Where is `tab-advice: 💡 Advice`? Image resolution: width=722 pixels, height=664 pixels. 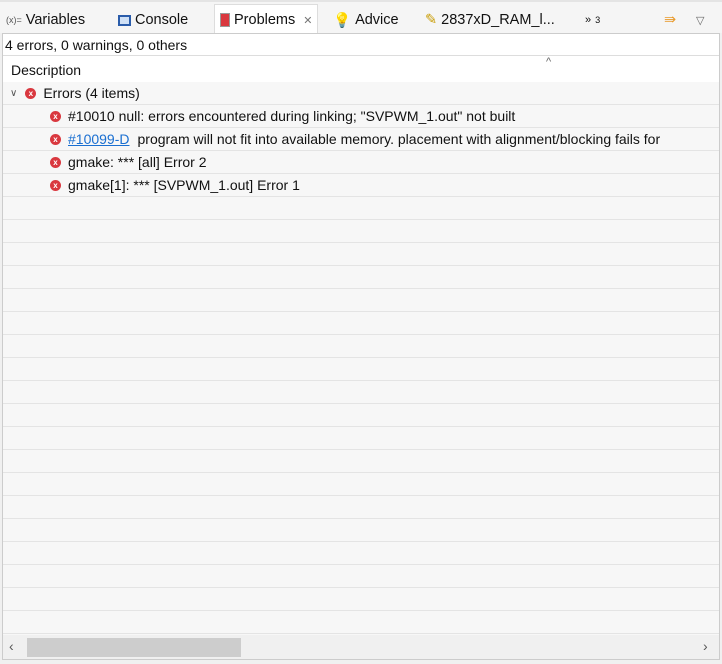
tab-advice: 💡 Advice is located at coordinates (366, 20).